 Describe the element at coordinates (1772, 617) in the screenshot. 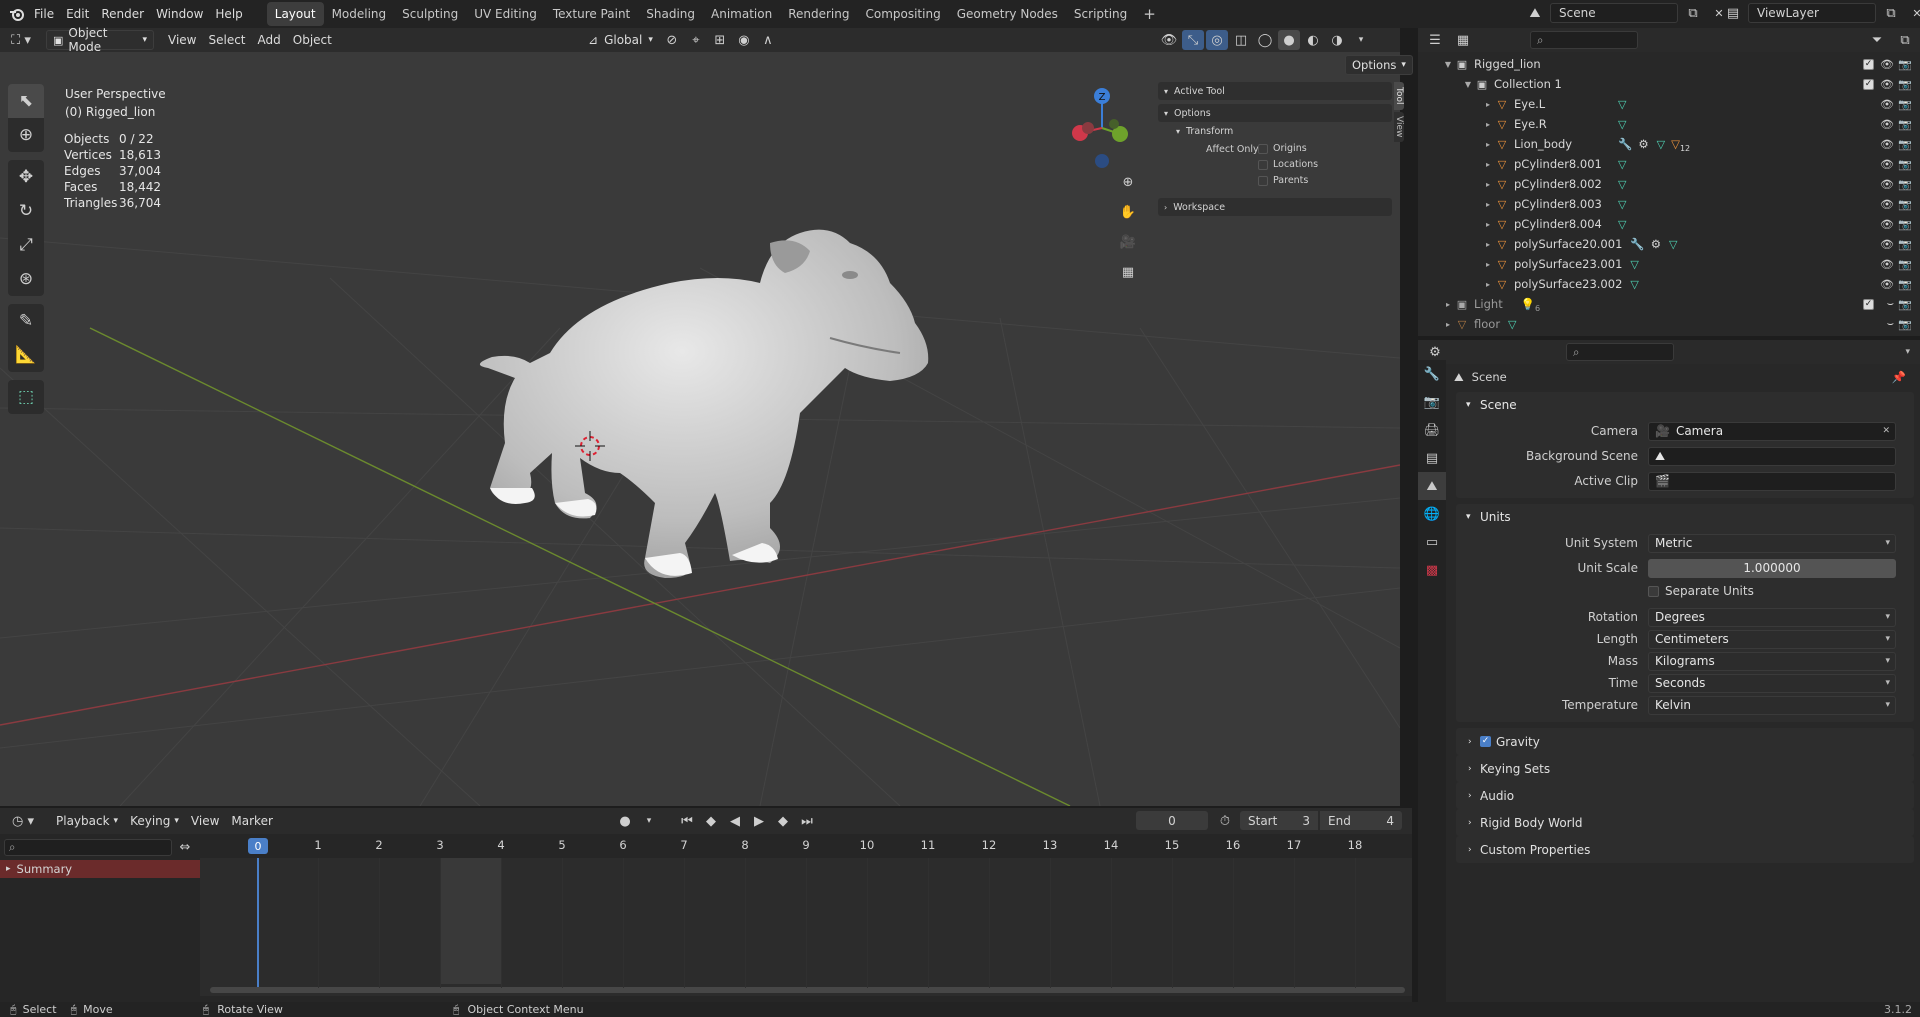

I see `rotation-dropdown: Degrees ▾` at that location.